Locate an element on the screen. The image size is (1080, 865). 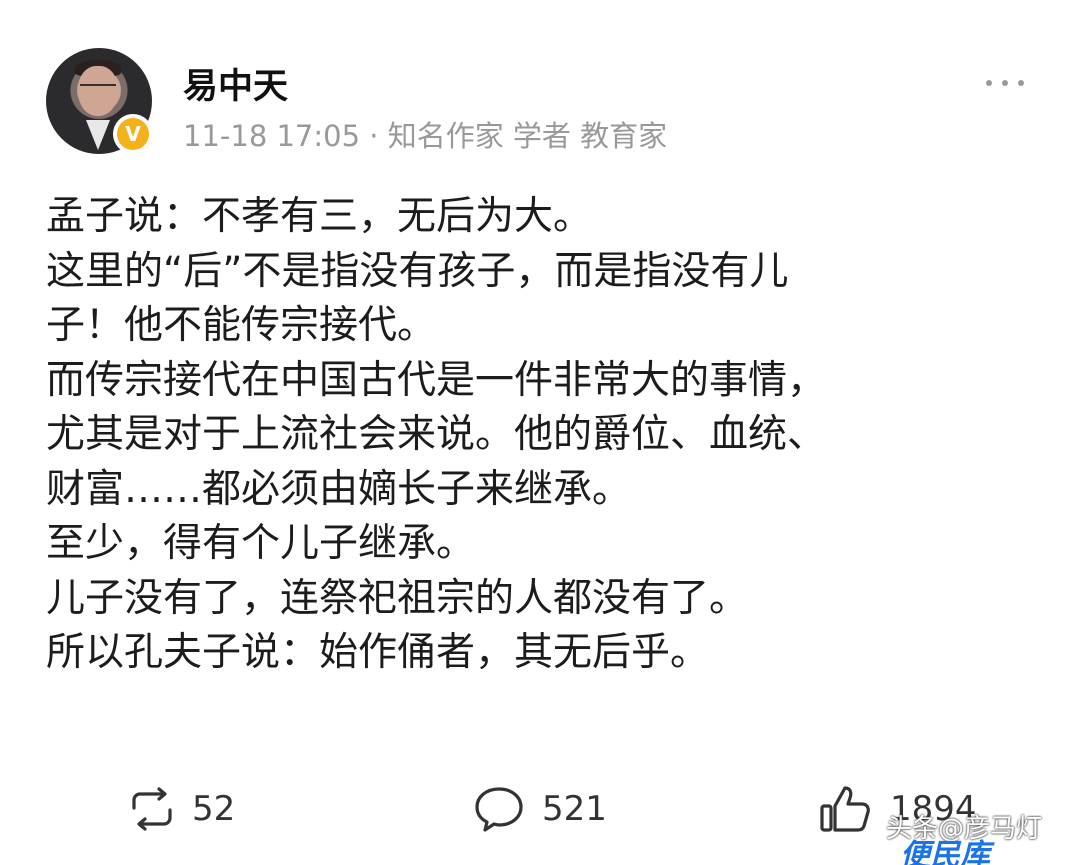
post-line: 这里的“后”不是指没有孩子，而是指没有儿 is located at coordinates (417, 271).